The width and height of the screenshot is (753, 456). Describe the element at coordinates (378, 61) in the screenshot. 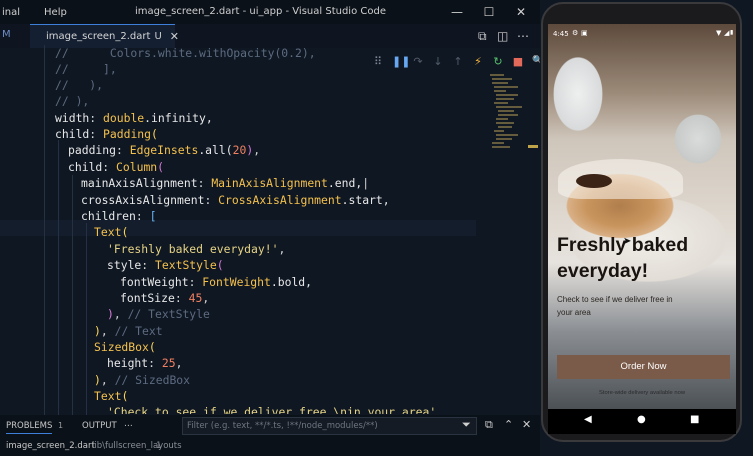

I see `drag-handle-icon: ⠿` at that location.